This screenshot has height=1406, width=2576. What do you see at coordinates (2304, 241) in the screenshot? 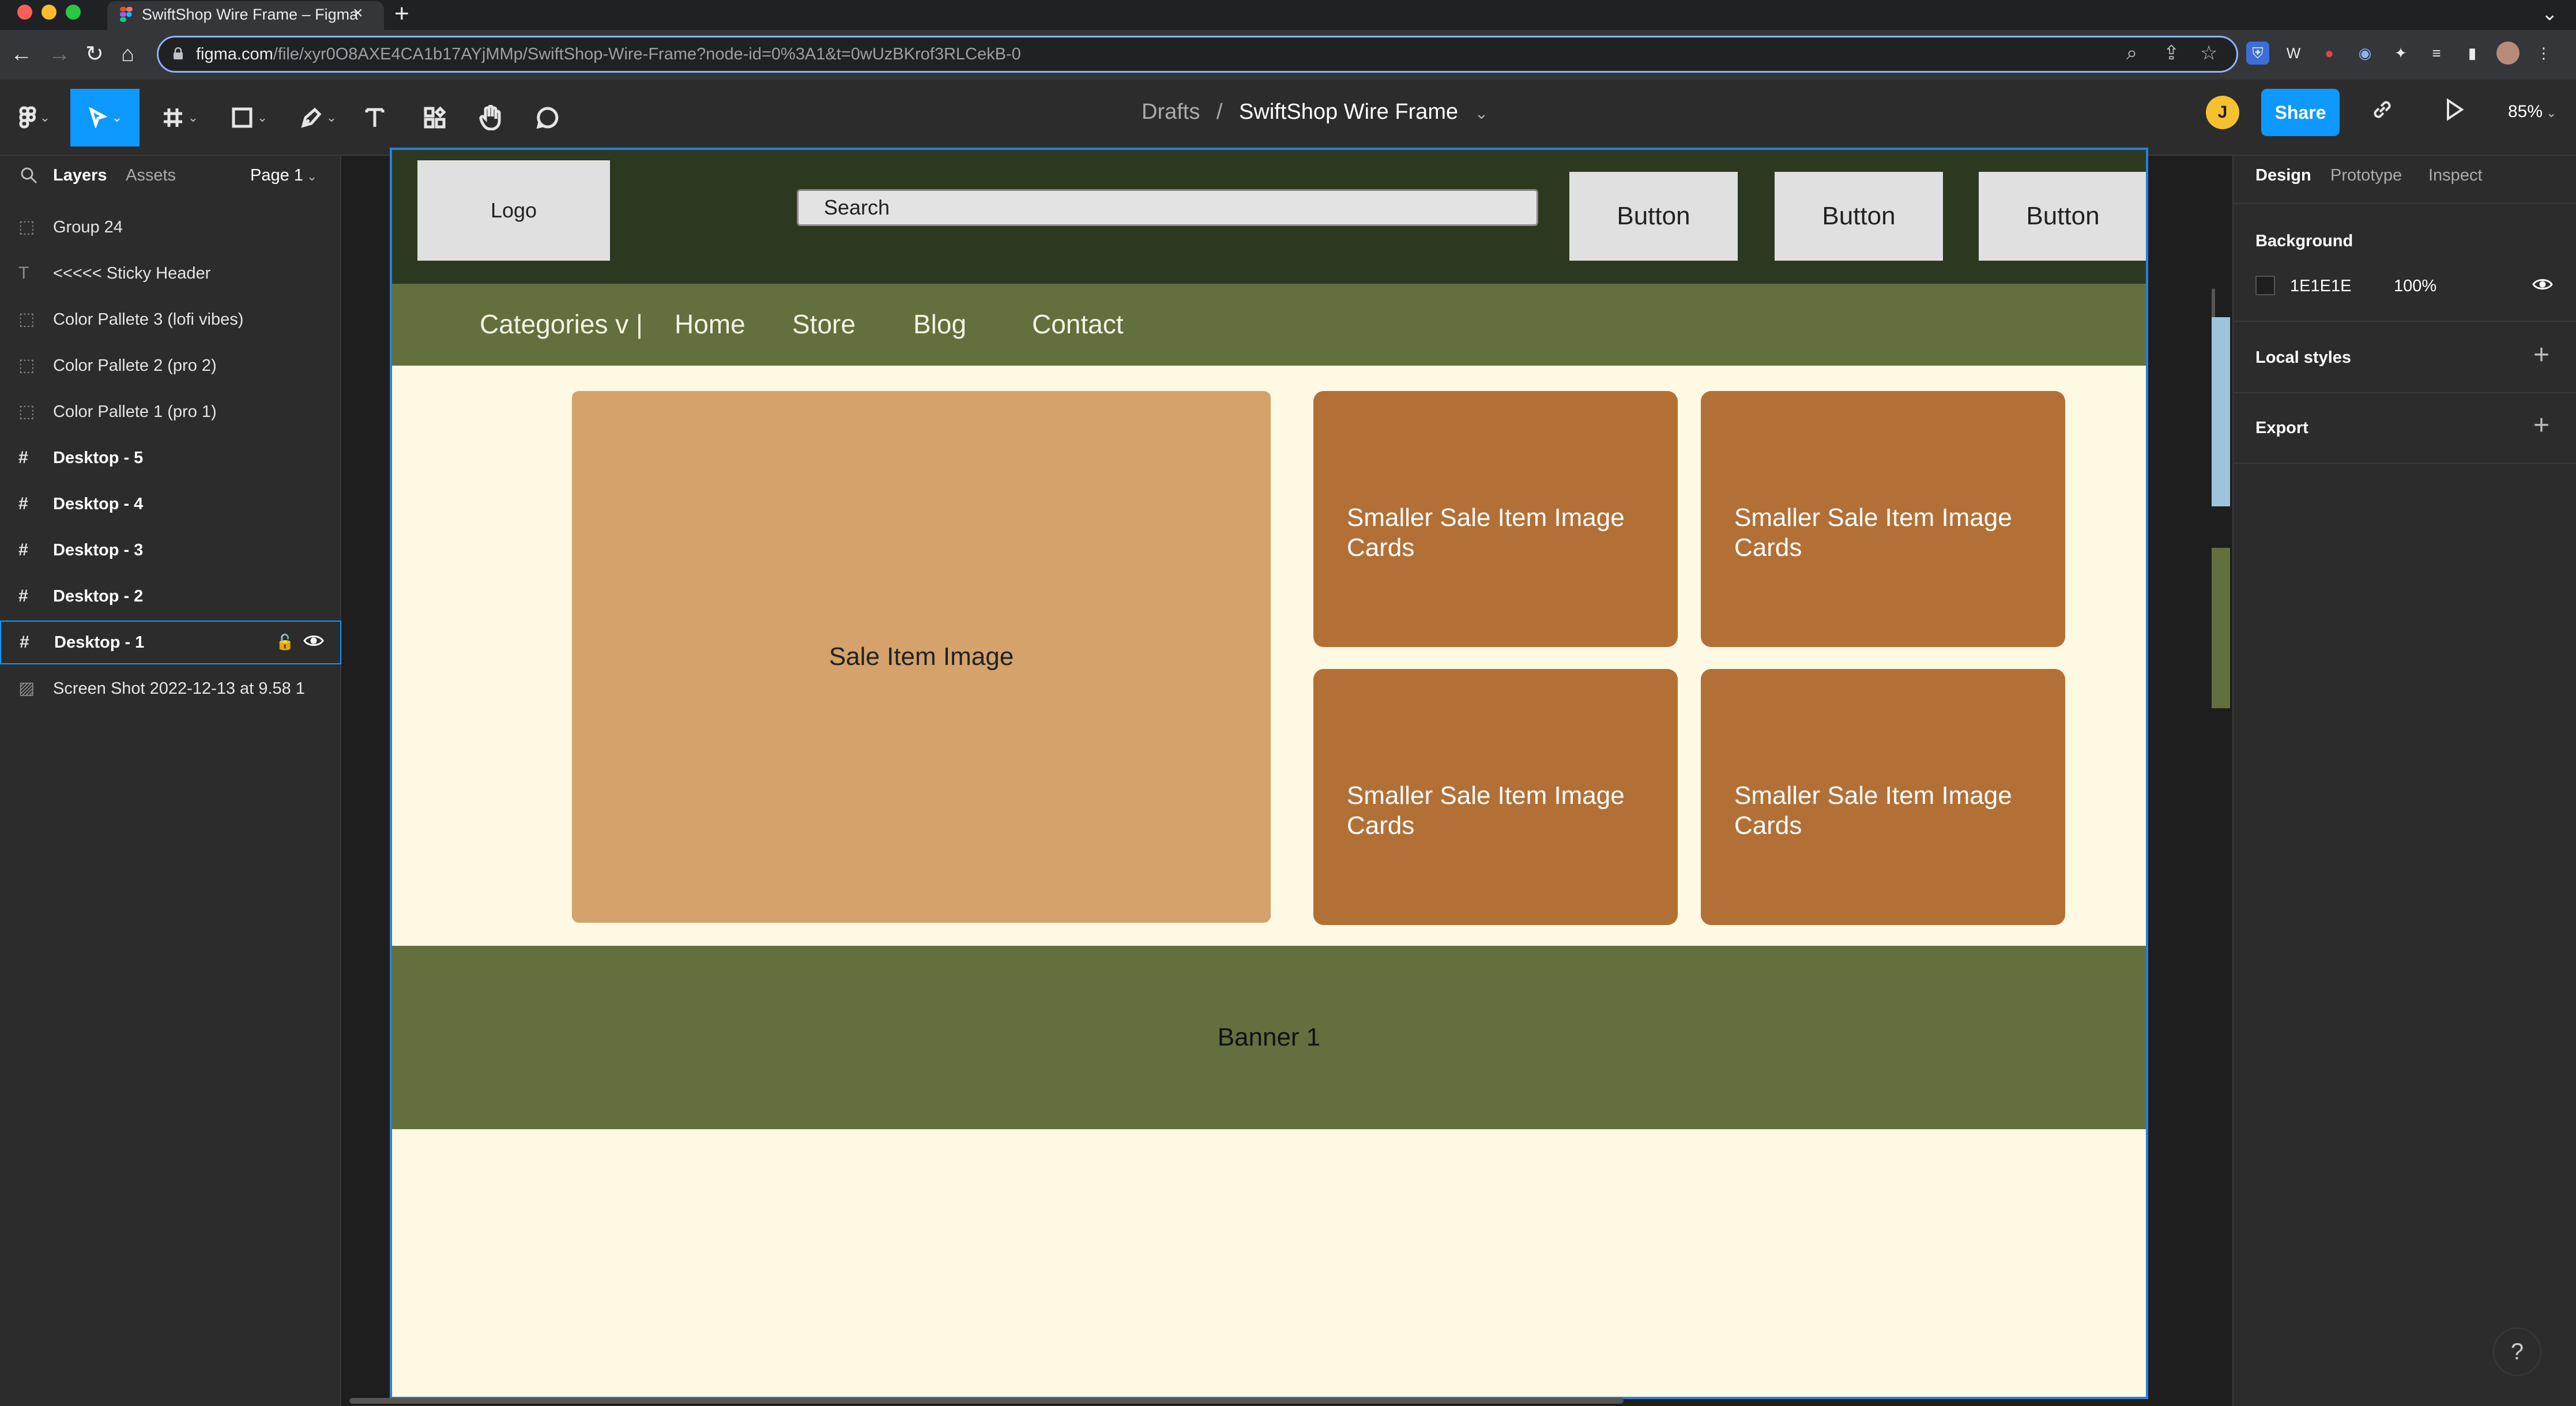
I see `background-section-title: Background` at bounding box center [2304, 241].